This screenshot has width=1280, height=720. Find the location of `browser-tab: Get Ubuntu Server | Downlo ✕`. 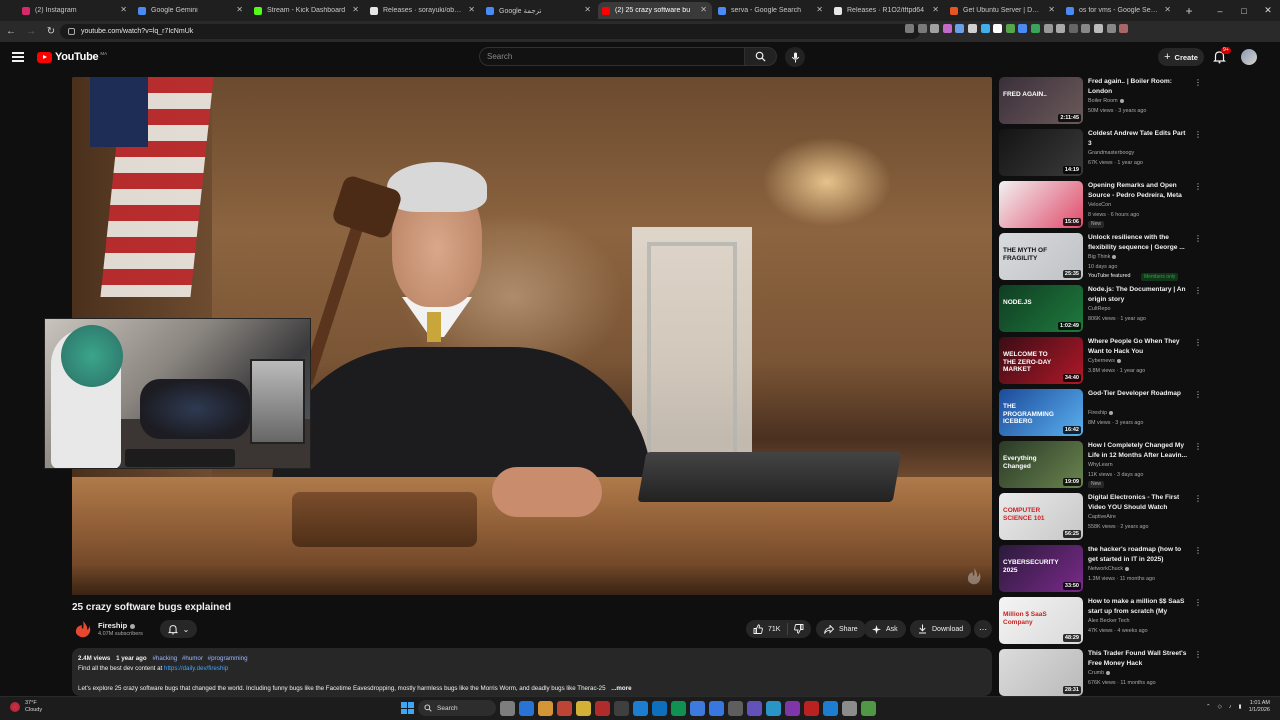

browser-tab: Get Ubuntu Server | Downlo ✕ is located at coordinates (1003, 10).